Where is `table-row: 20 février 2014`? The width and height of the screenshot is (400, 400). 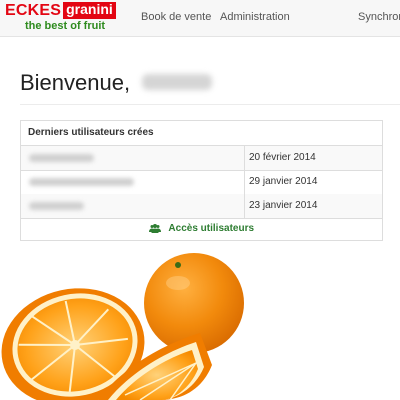 table-row: 20 février 2014 is located at coordinates (201, 158).